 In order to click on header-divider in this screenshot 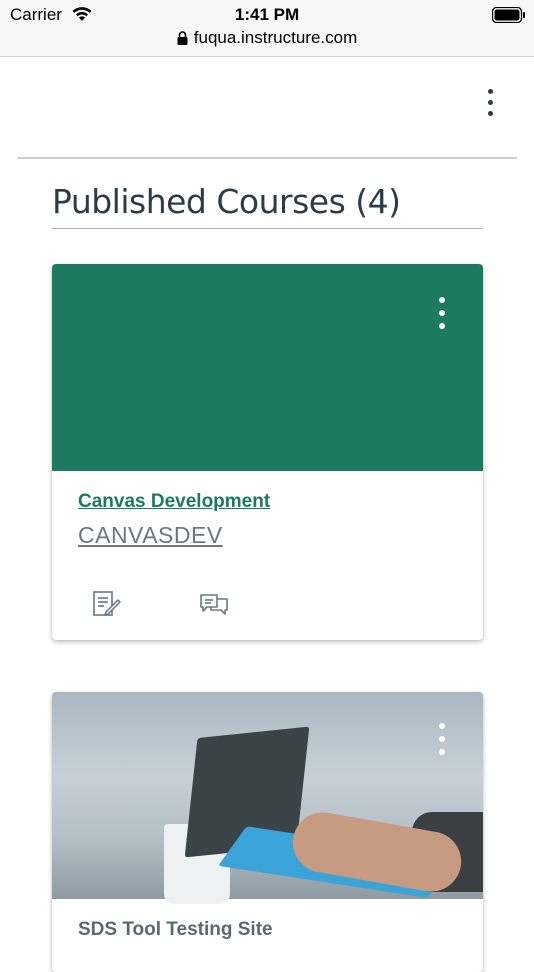, I will do `click(267, 158)`.